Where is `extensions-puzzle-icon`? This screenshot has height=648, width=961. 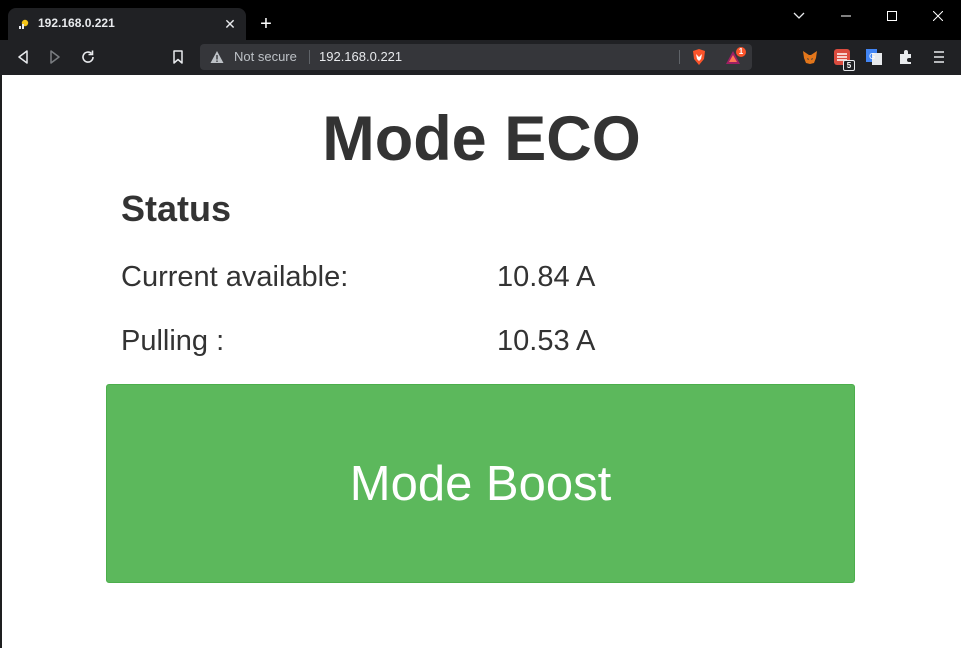
extensions-puzzle-icon is located at coordinates (906, 57).